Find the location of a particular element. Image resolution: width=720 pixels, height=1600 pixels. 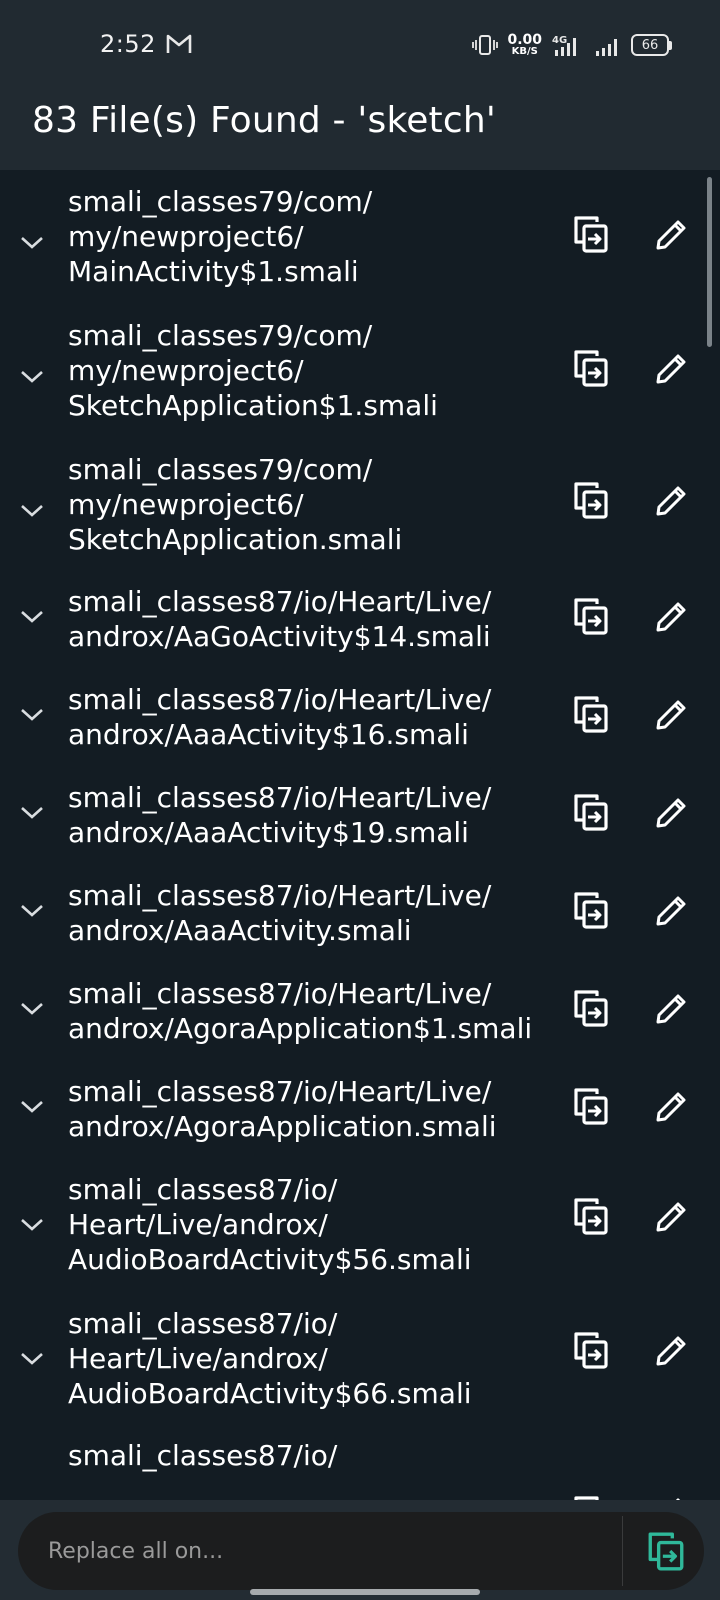

battery-level: 66 is located at coordinates (650, 45).